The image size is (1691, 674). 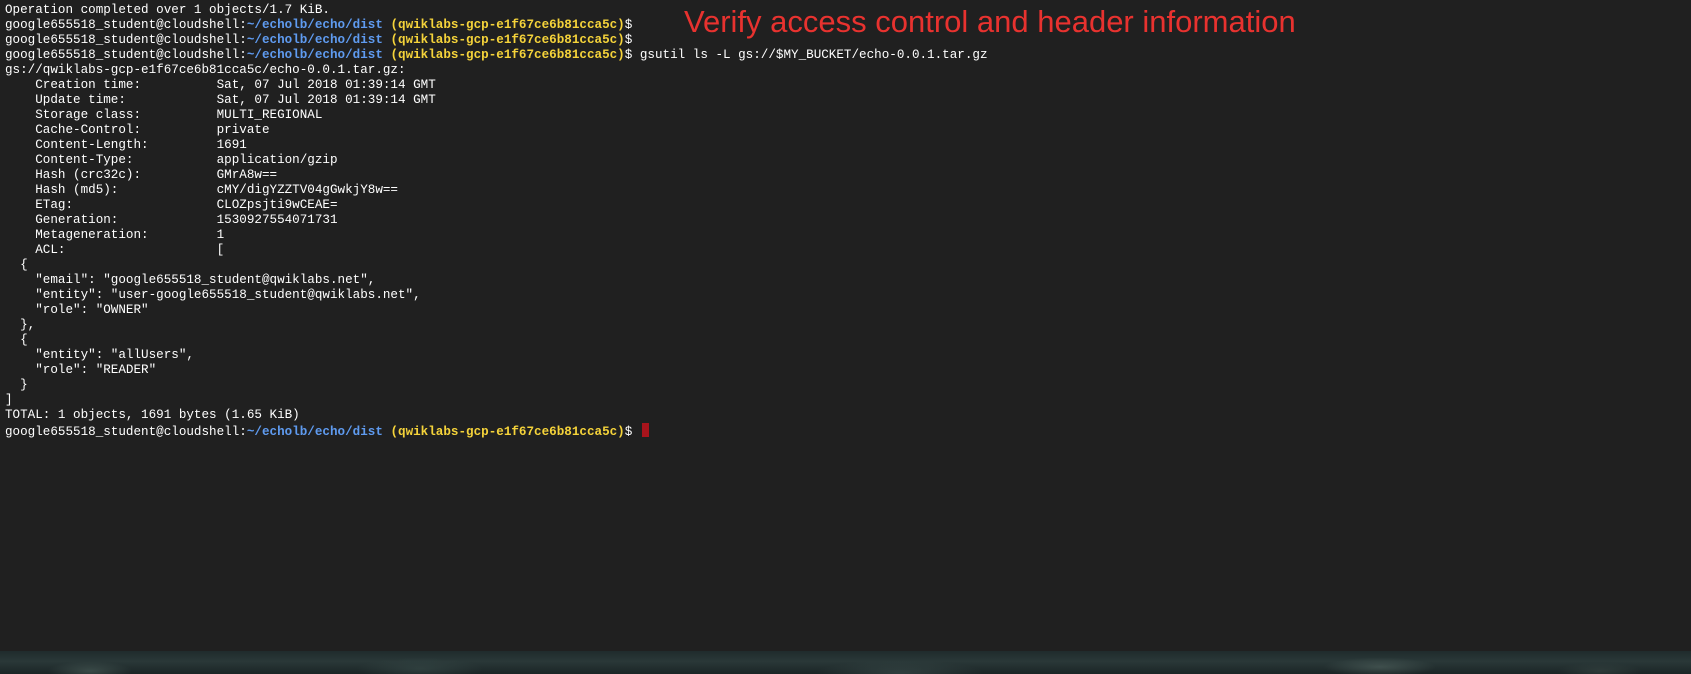 I want to click on output-line: Metageneration: 1, so click(x=115, y=235).